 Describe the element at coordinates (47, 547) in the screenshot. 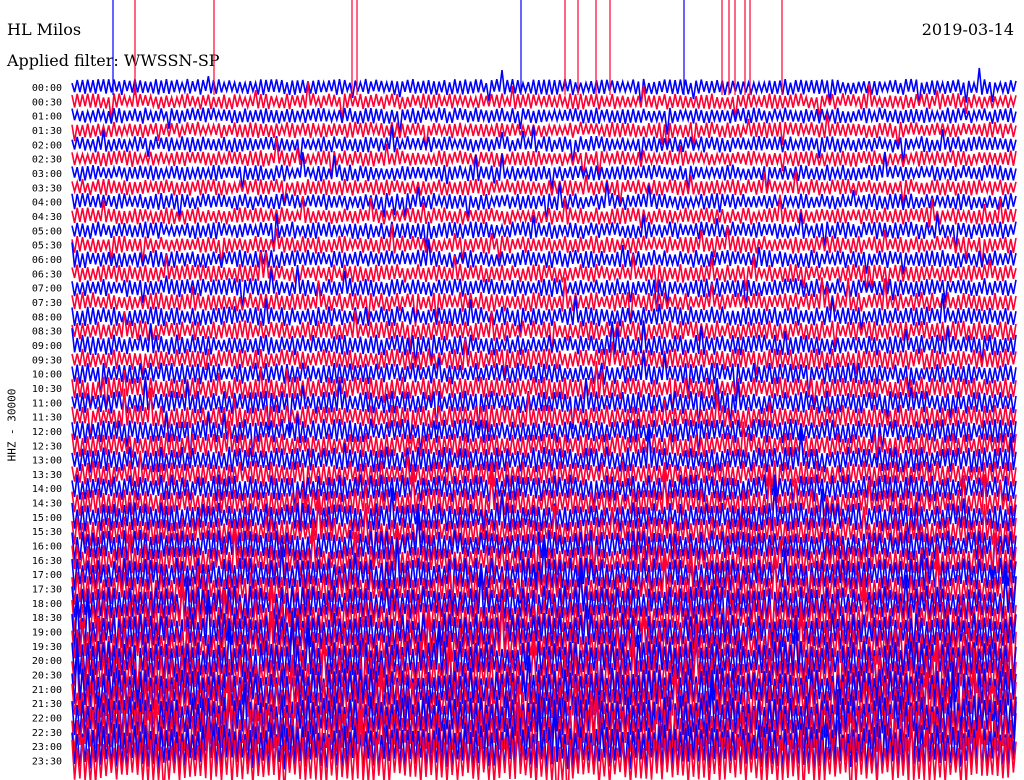

I see `row-time-label: 16:00` at that location.